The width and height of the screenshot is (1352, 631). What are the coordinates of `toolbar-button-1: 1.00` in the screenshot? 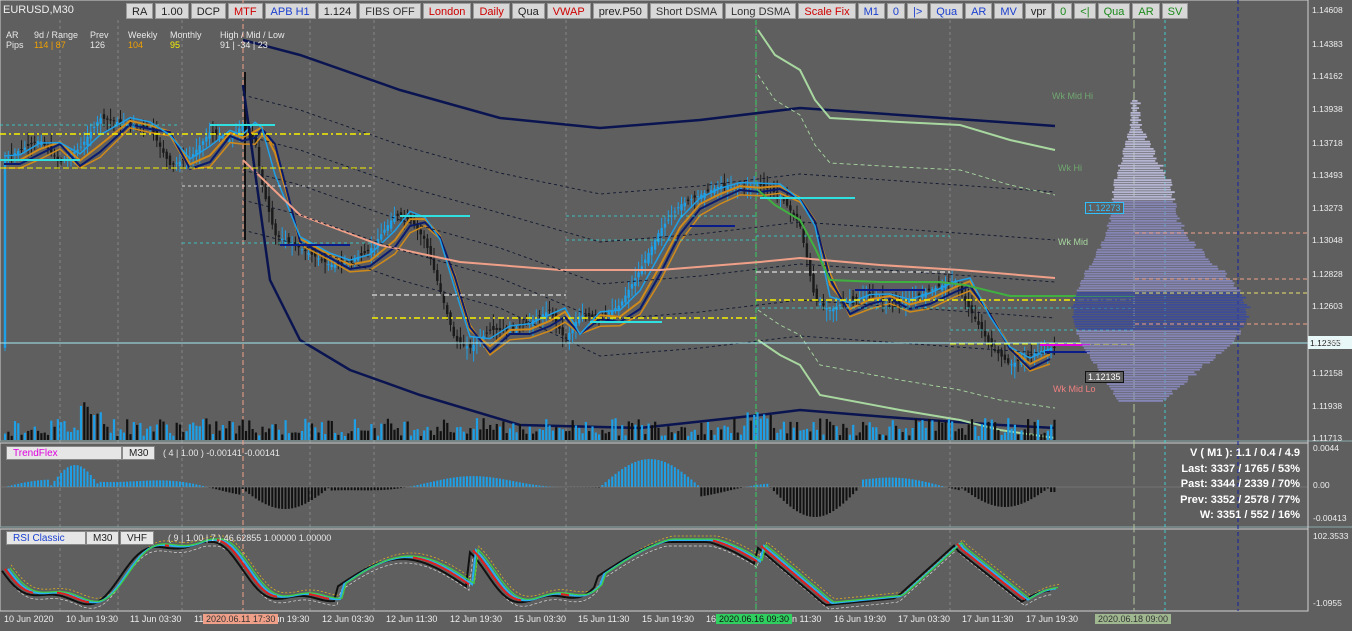 It's located at (172, 11).